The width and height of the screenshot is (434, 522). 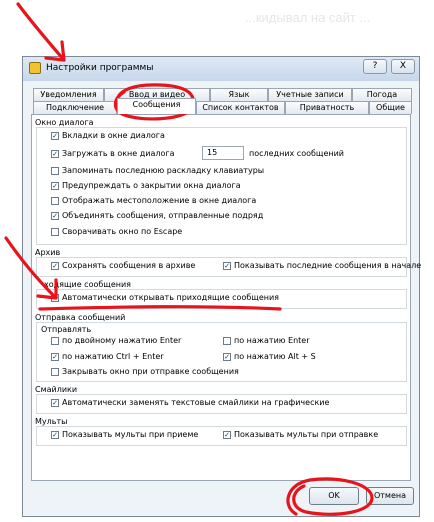 What do you see at coordinates (55, 201) in the screenshot?
I see `checkbox-show-location` at bounding box center [55, 201].